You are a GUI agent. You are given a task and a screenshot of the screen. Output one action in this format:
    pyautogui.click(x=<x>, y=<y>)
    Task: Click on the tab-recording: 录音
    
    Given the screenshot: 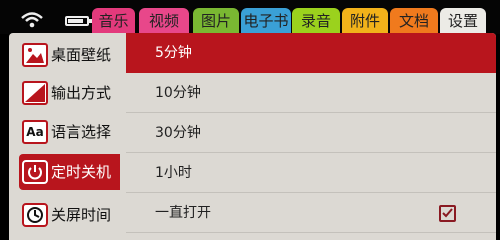 What is the action you would take?
    pyautogui.click(x=316, y=21)
    